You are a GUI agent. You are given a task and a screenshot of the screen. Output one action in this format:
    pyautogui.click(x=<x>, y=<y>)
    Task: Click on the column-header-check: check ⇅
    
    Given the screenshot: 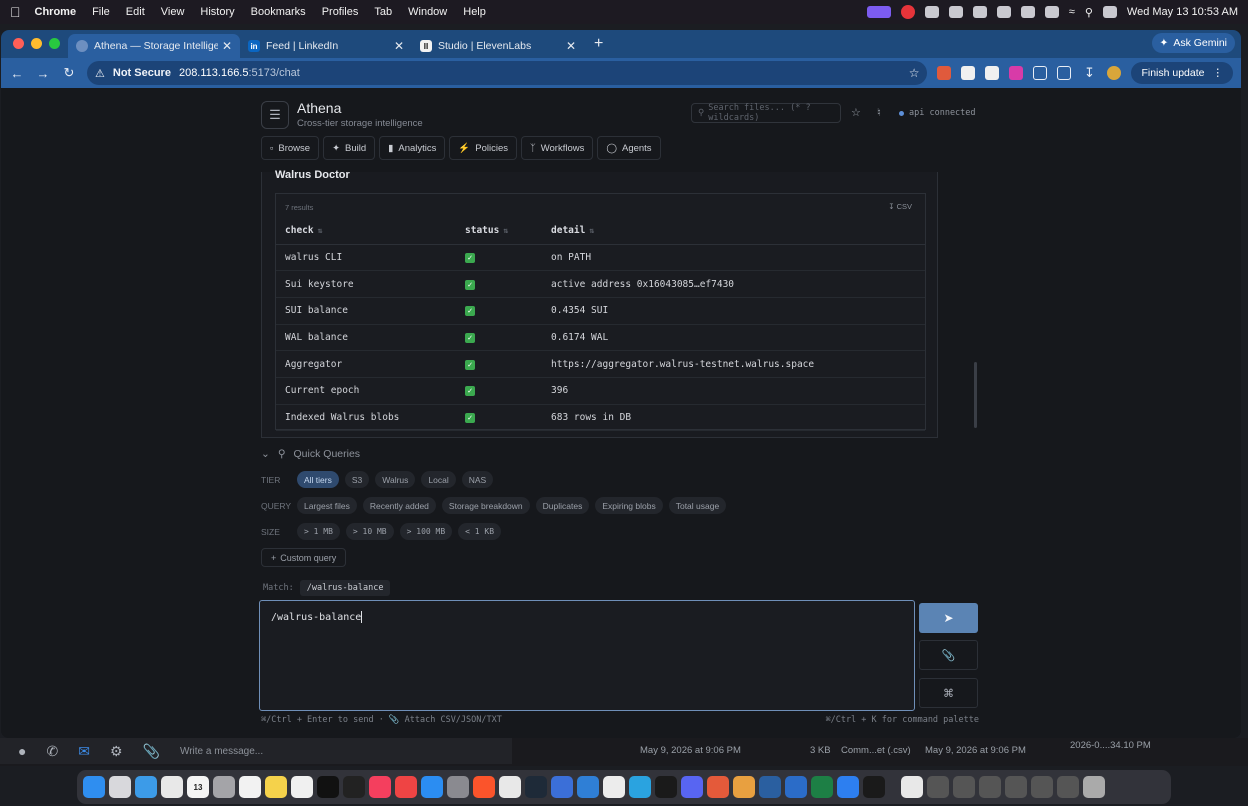 What is the action you would take?
    pyautogui.click(x=366, y=231)
    